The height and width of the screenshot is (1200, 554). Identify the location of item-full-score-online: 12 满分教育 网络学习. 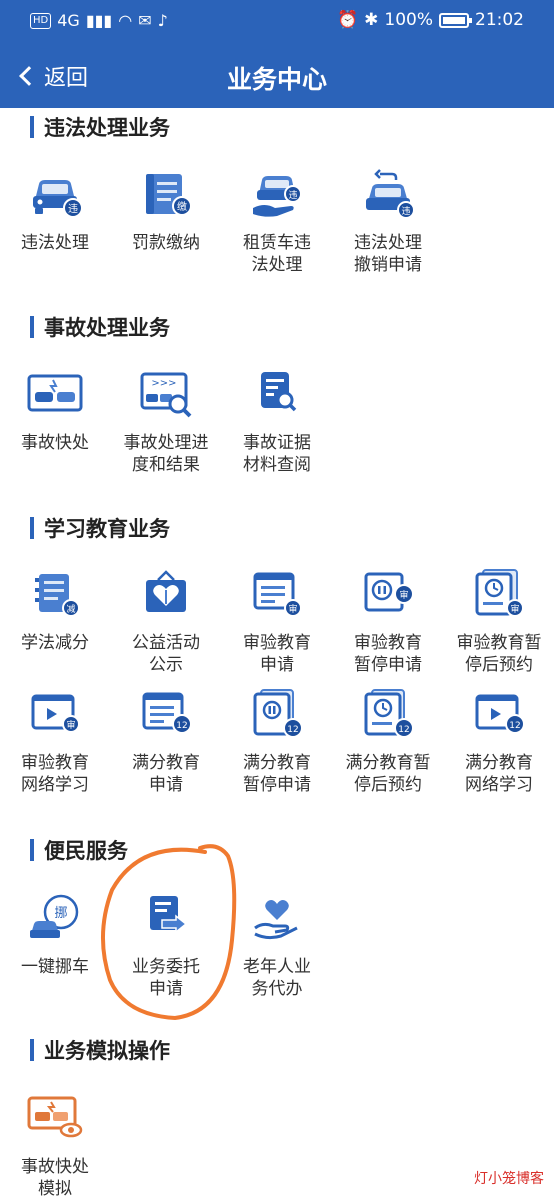
(499, 741).